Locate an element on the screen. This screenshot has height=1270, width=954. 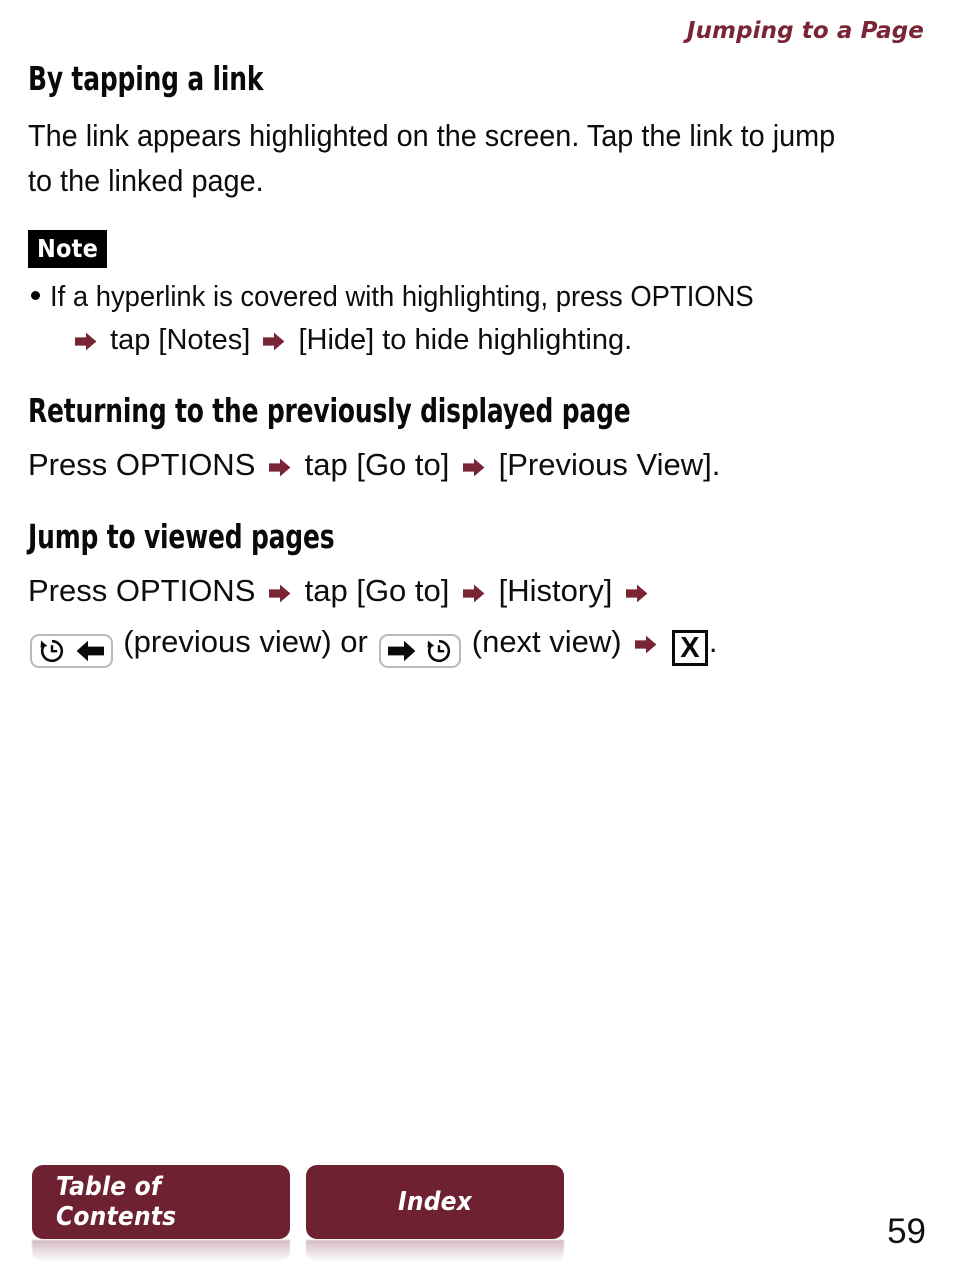
note-bullet-line-2-text-a: tap [Notes] is located at coordinates (180, 339).